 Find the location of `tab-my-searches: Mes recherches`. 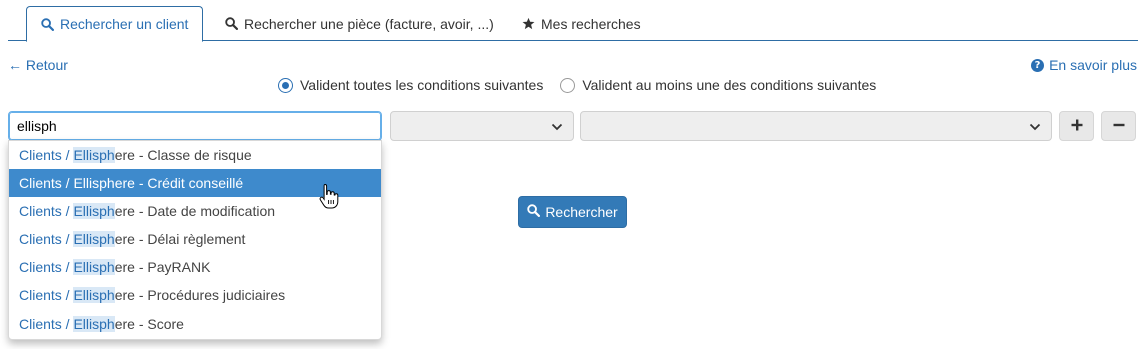

tab-my-searches: Mes recherches is located at coordinates (581, 23).